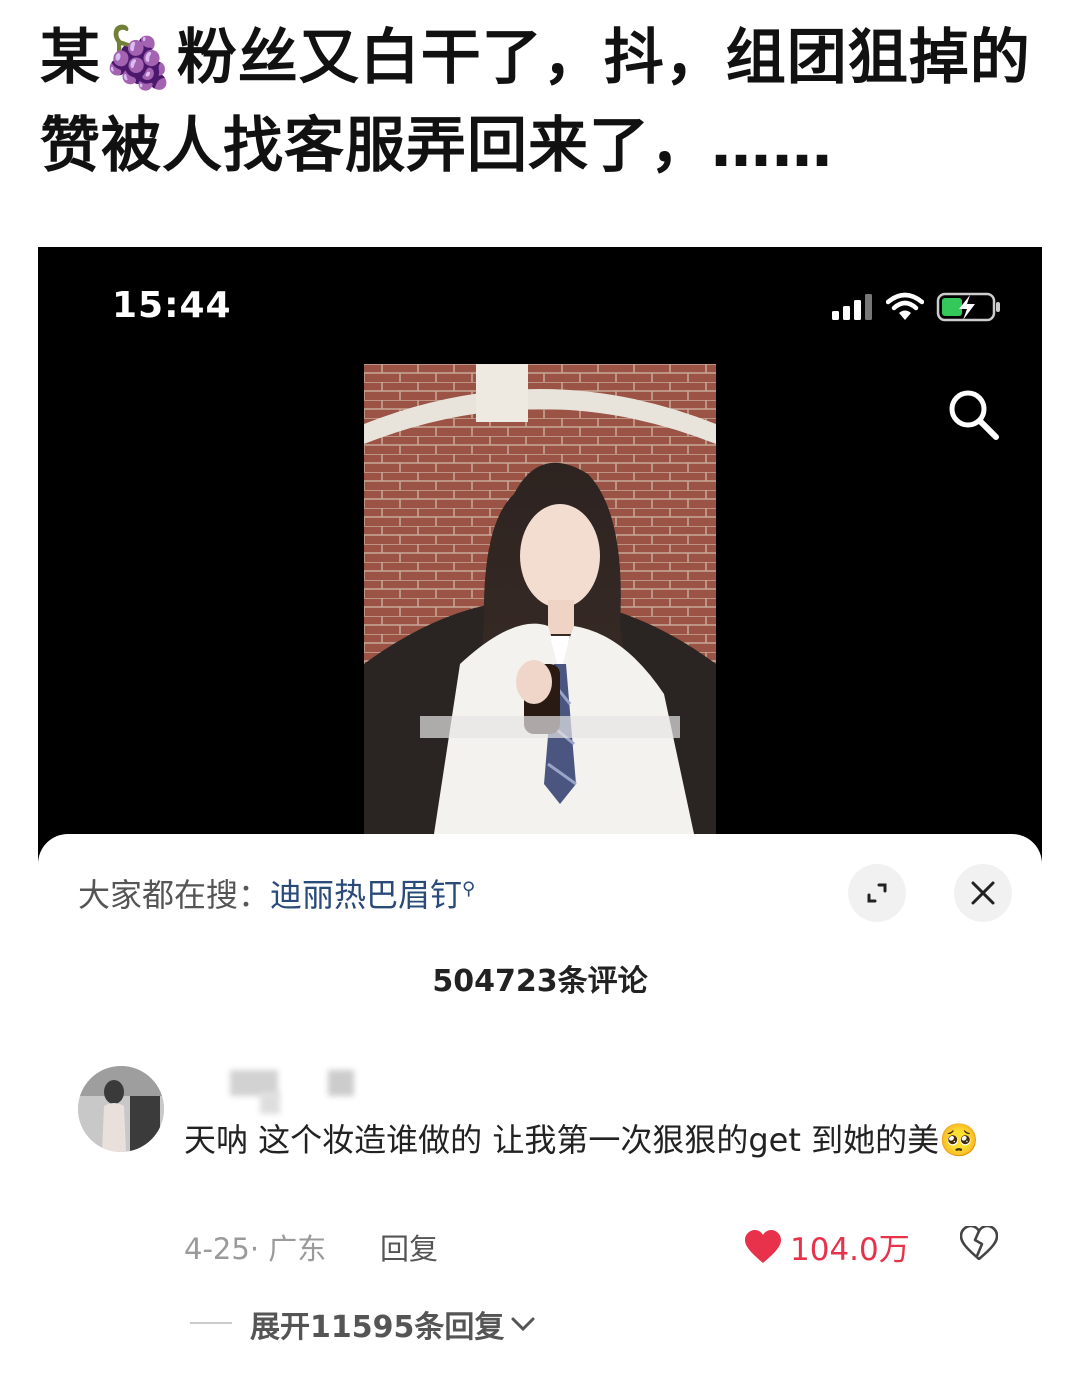 The height and width of the screenshot is (1385, 1080). What do you see at coordinates (523, 1324) in the screenshot?
I see `chevron-down-icon` at bounding box center [523, 1324].